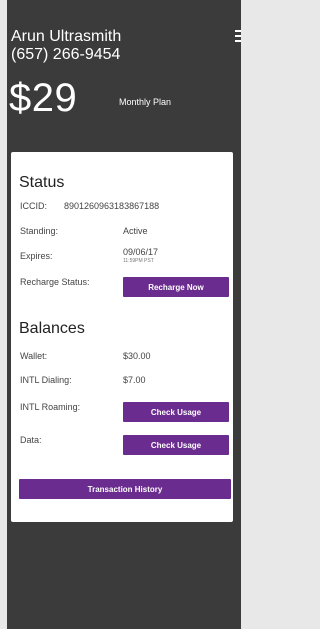  I want to click on data-label: Data:, so click(31, 440).